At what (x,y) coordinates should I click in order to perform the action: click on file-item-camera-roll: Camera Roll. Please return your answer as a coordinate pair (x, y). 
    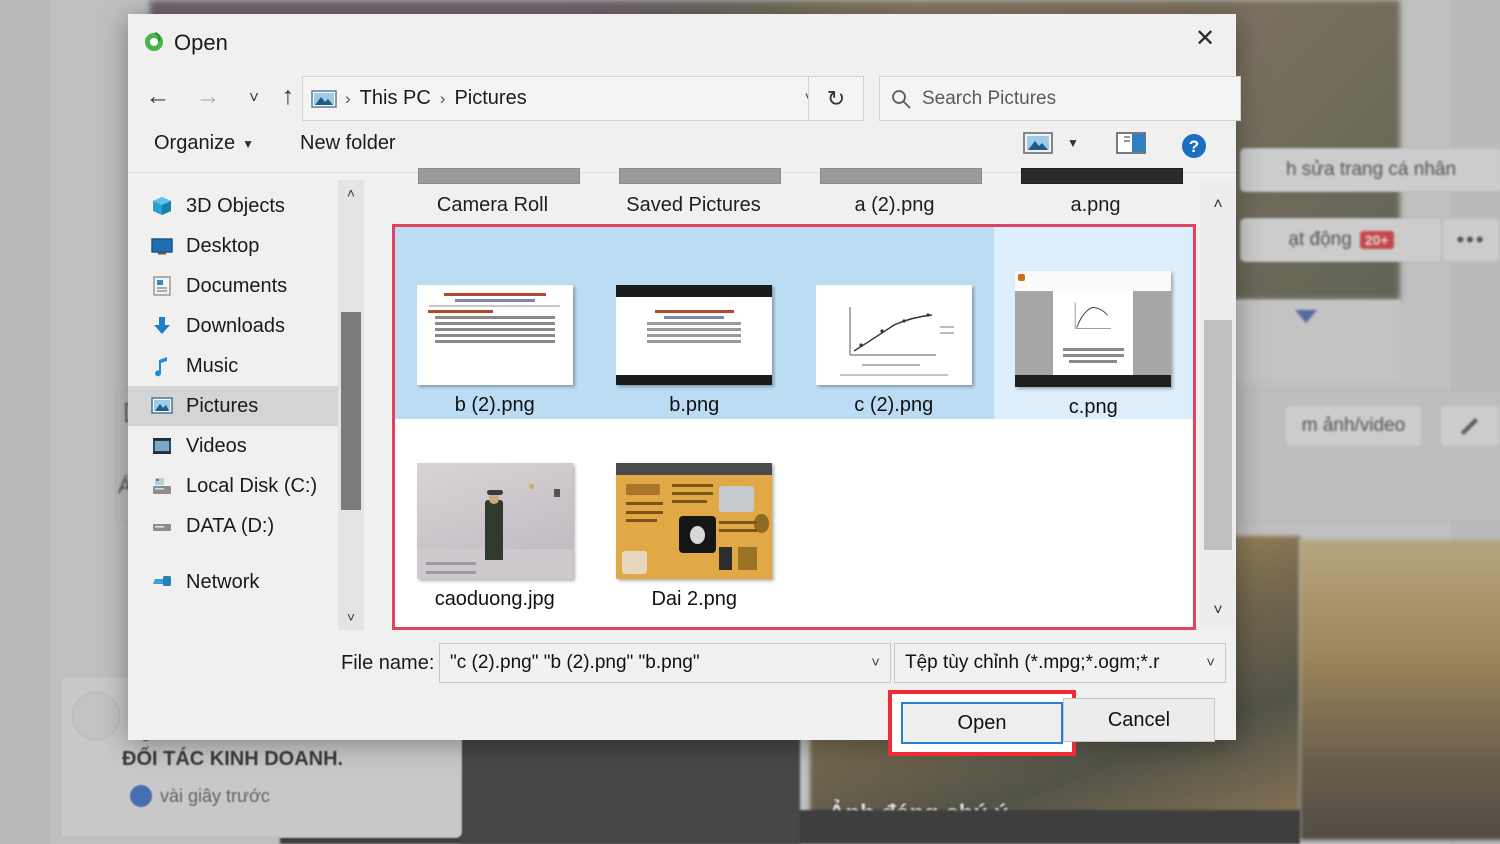
    Looking at the image, I should click on (492, 196).